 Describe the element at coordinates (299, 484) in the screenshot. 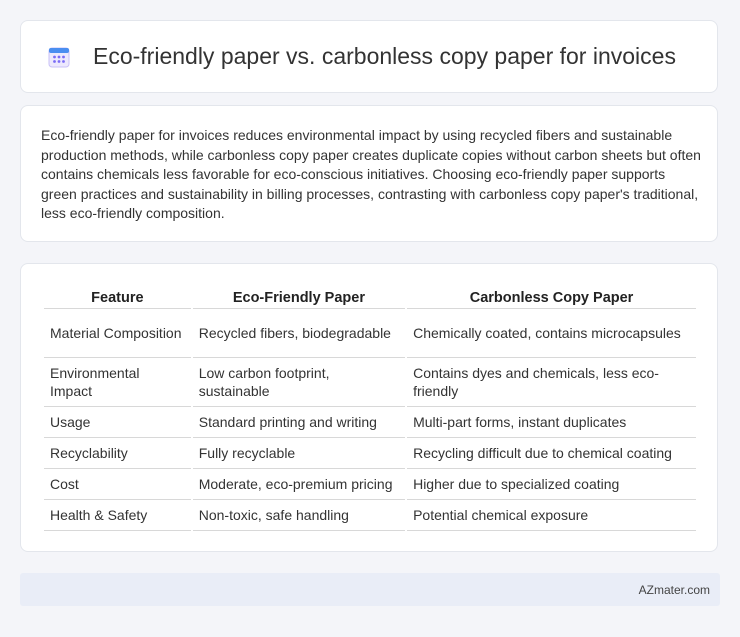

I see `table-cell: Moderate, eco-premium pricing` at that location.